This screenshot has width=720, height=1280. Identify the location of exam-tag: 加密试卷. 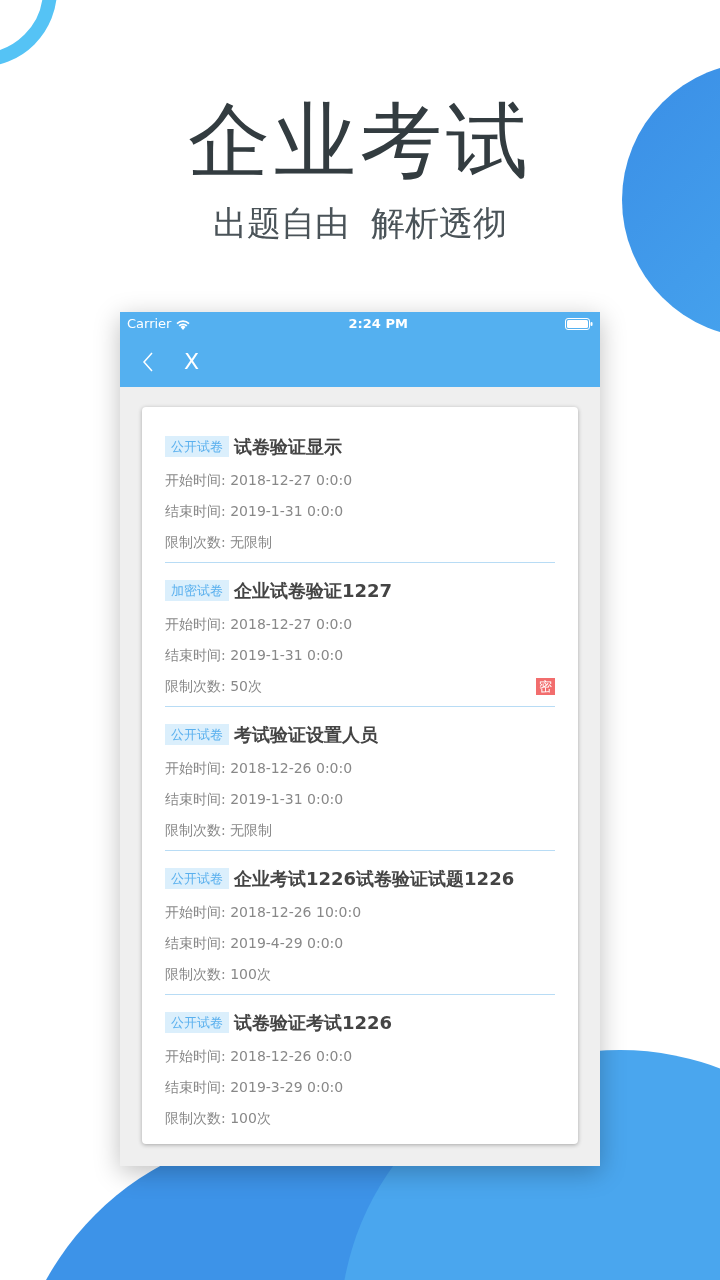
(197, 590).